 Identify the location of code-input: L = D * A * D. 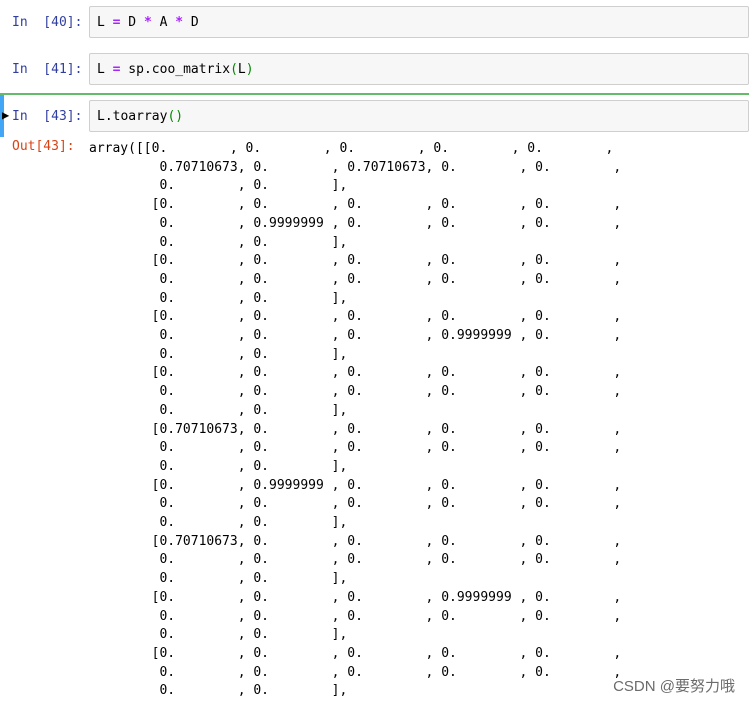
(419, 22).